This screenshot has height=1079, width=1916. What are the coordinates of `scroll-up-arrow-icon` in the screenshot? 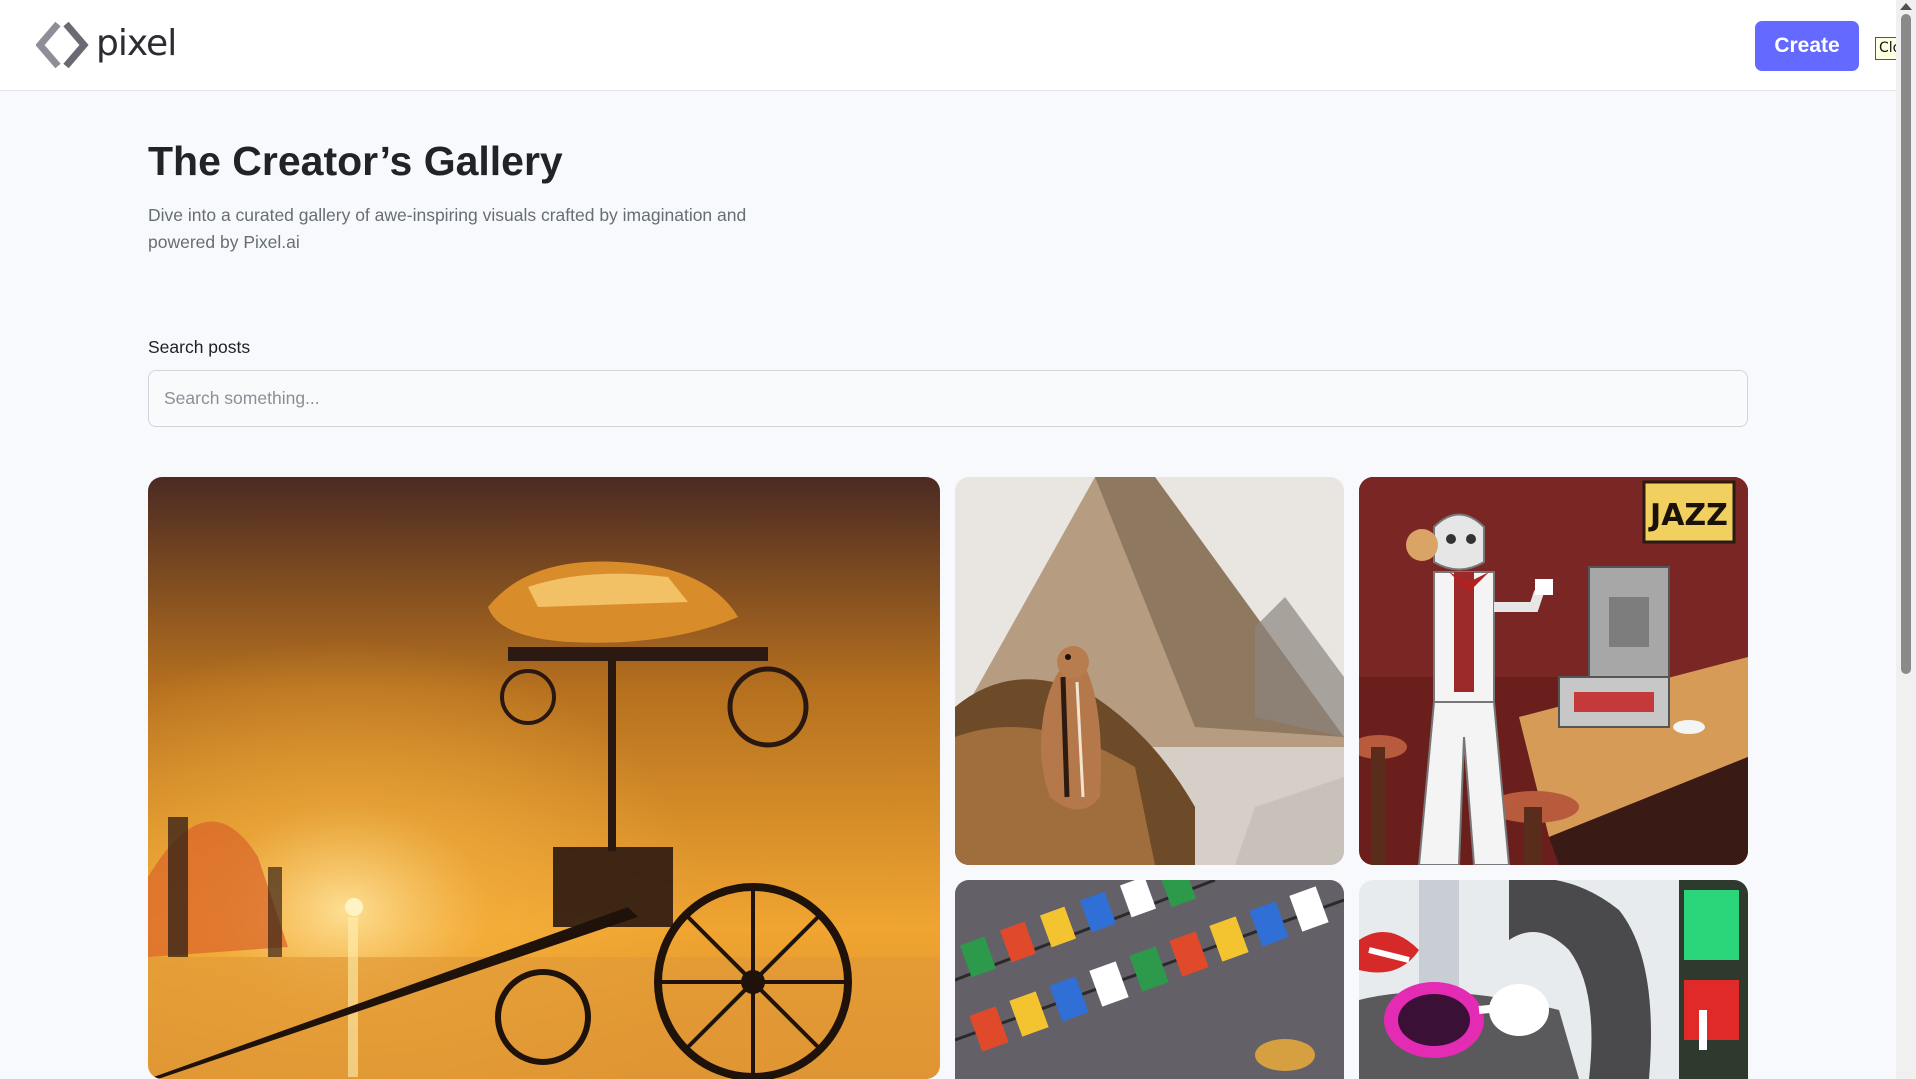 It's located at (1906, 6).